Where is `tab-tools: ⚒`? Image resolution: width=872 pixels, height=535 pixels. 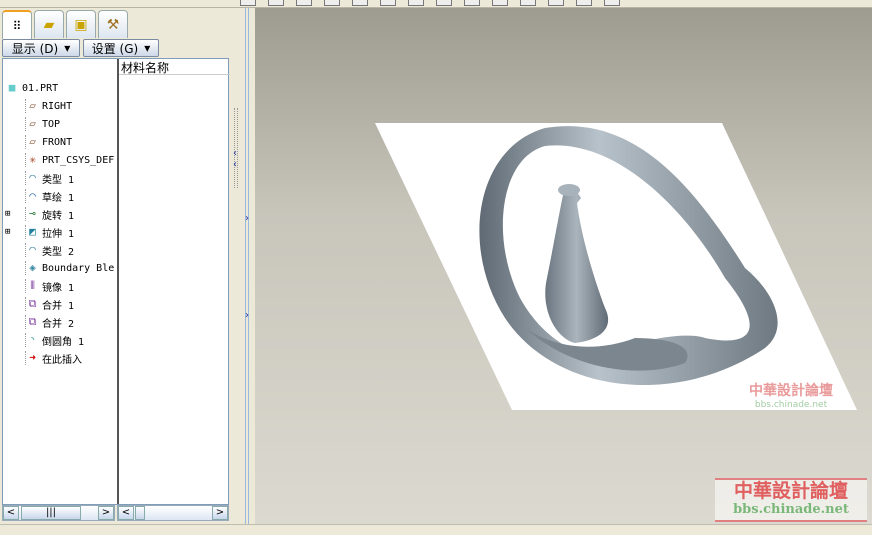 tab-tools: ⚒ is located at coordinates (113, 24).